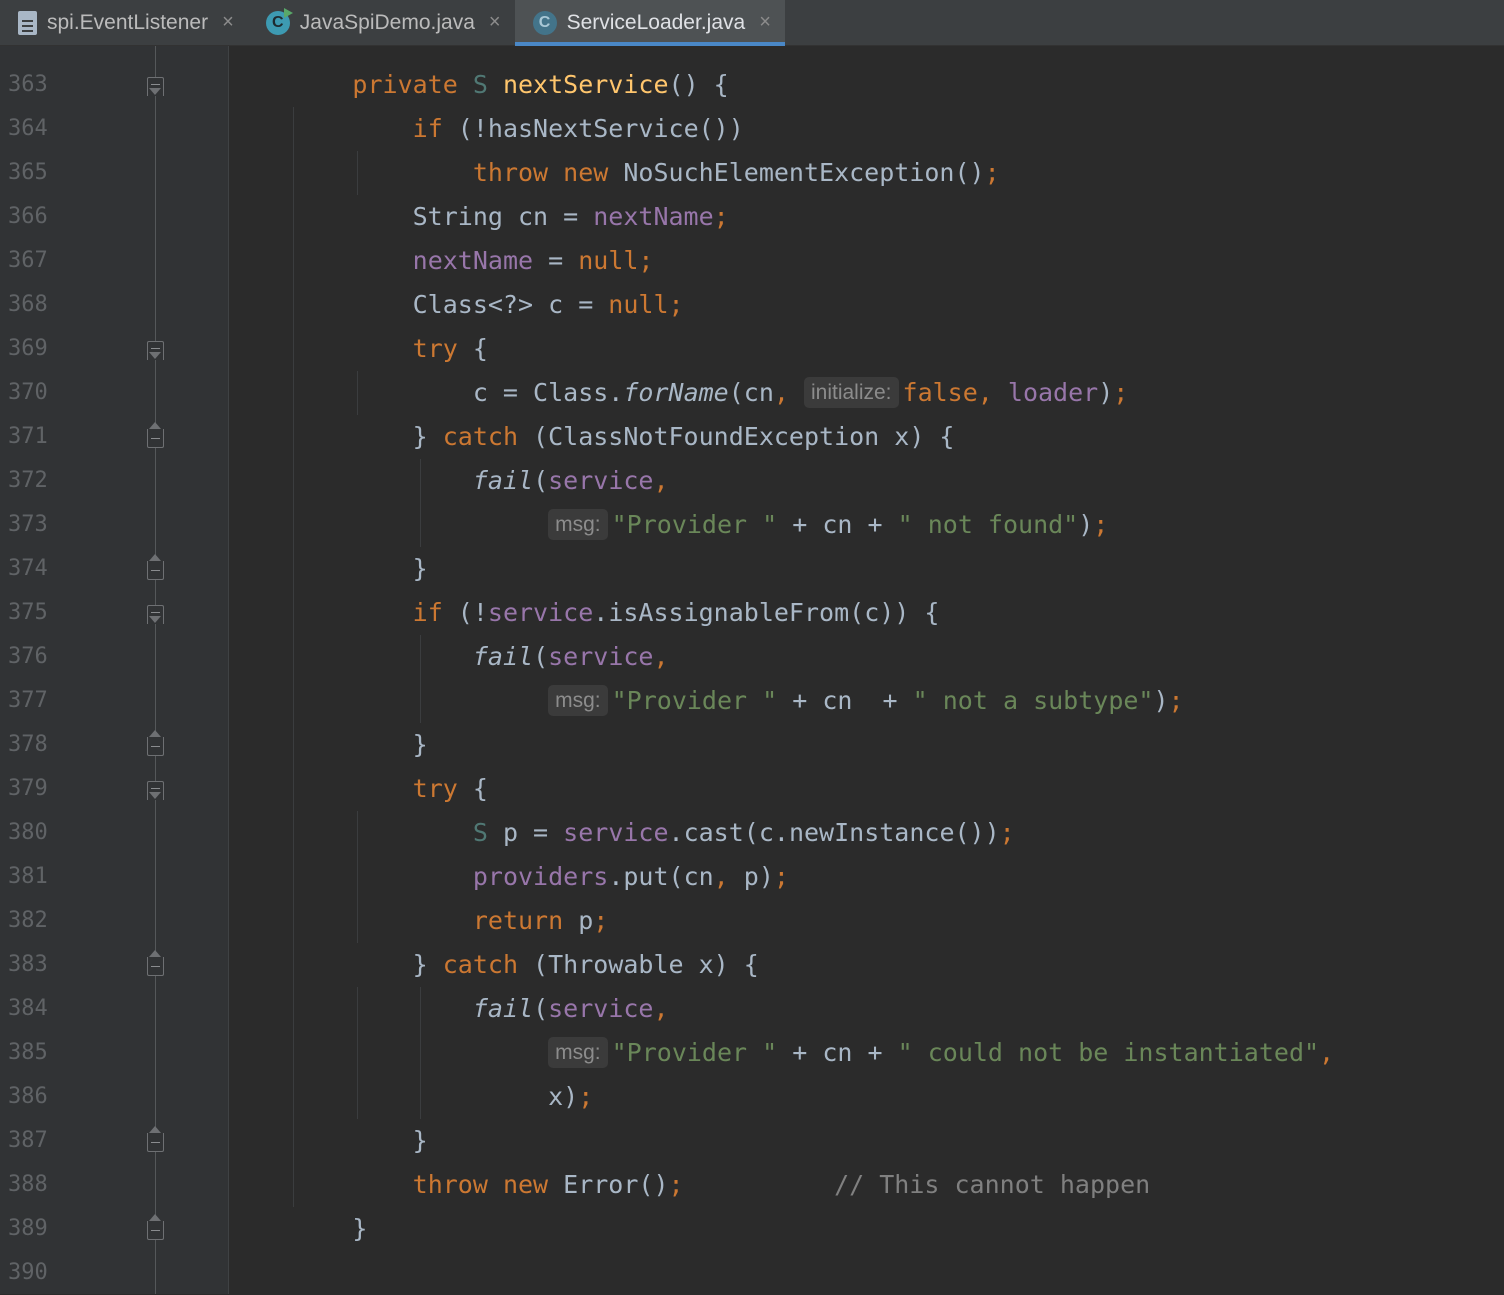 This screenshot has height=1295, width=1504. I want to click on code-line: providers.put(cn, p);, so click(510, 877).